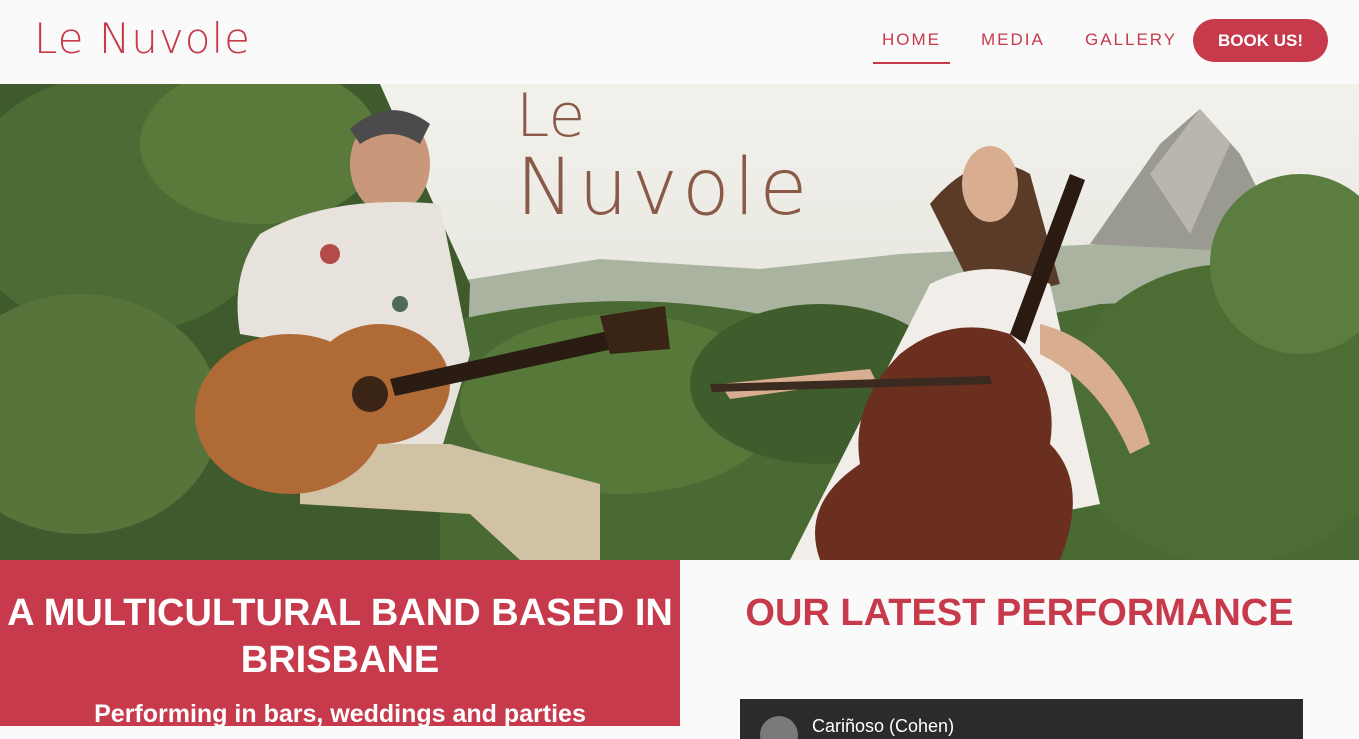  What do you see at coordinates (1013, 40) in the screenshot?
I see `nav-media: MEDIA` at bounding box center [1013, 40].